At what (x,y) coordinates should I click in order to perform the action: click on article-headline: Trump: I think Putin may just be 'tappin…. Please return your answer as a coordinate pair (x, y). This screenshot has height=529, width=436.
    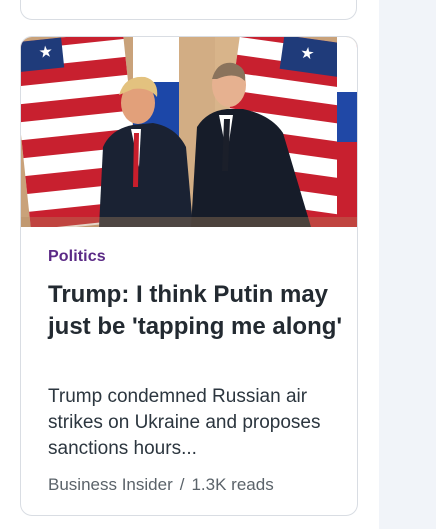
    Looking at the image, I should click on (198, 311).